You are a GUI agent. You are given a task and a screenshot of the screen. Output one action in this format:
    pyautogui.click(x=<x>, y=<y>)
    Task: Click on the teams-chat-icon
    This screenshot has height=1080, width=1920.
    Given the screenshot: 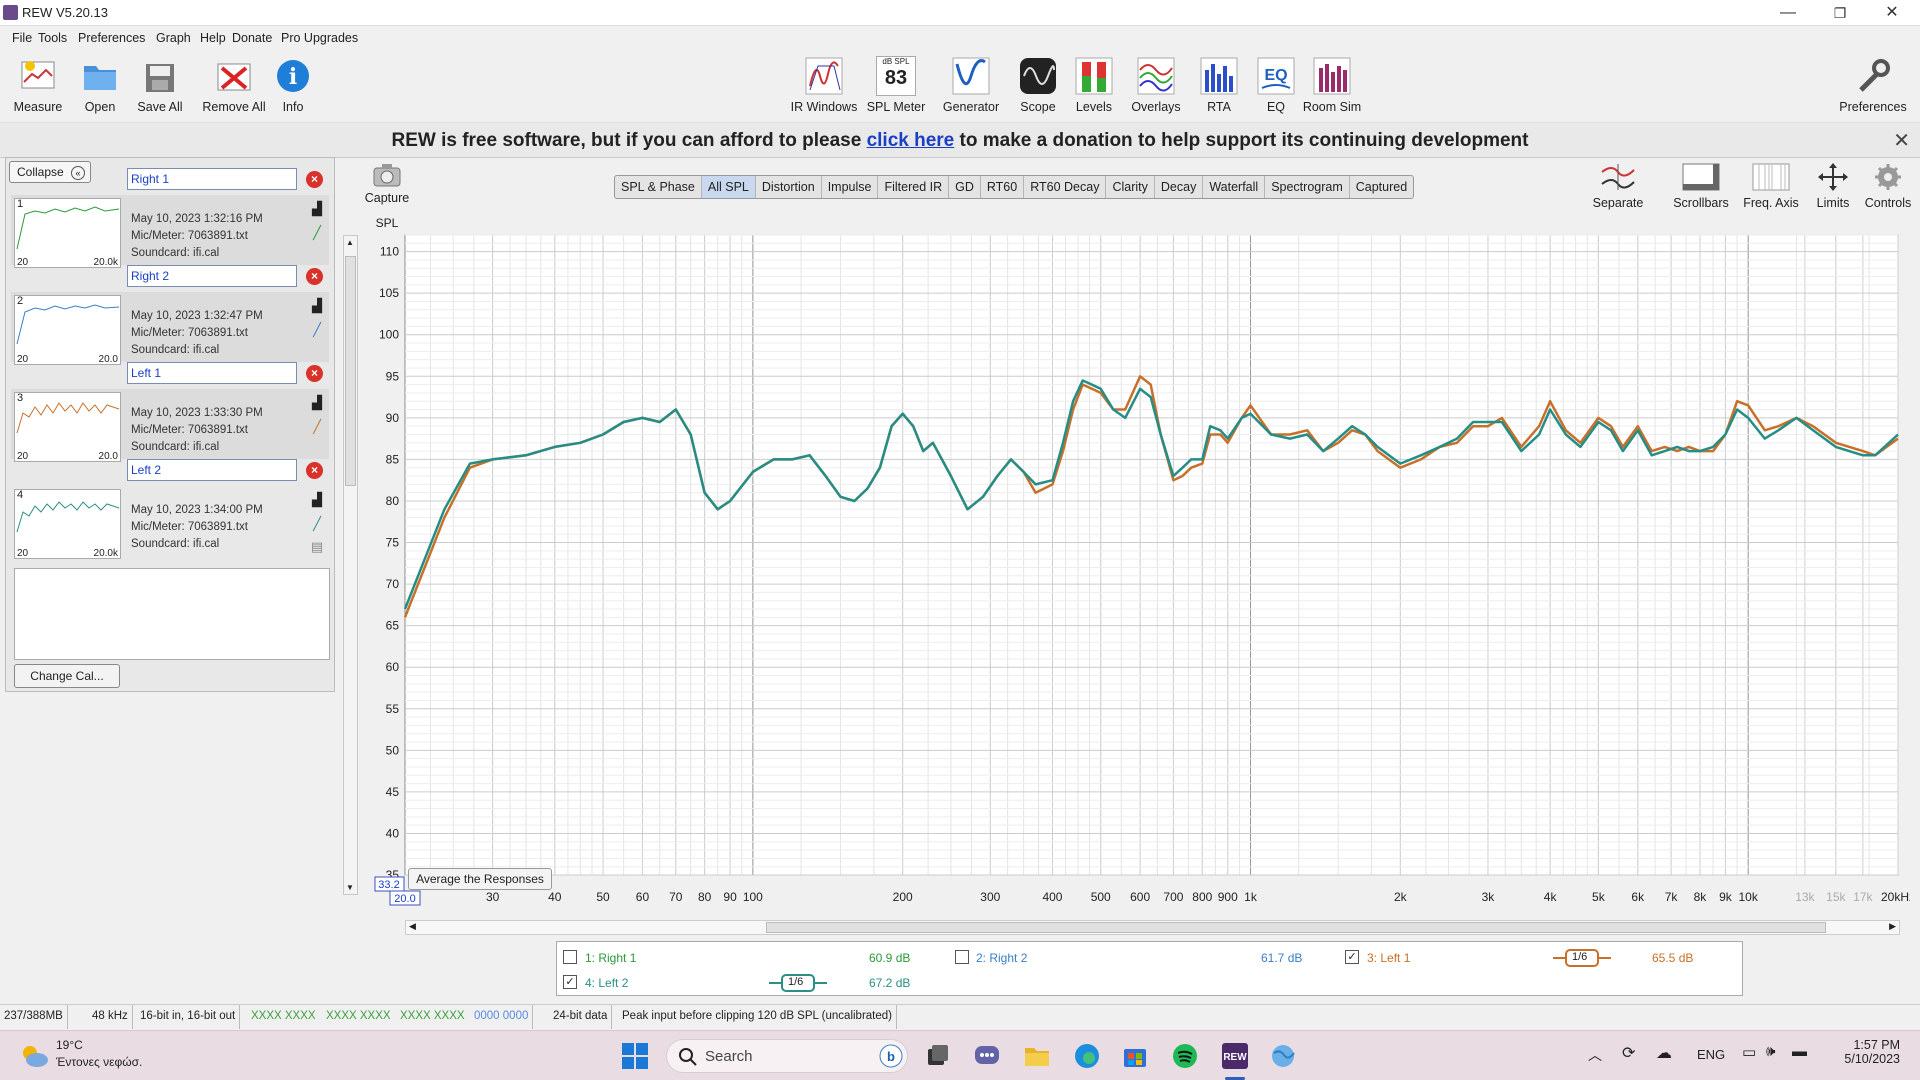 What is the action you would take?
    pyautogui.click(x=987, y=1056)
    